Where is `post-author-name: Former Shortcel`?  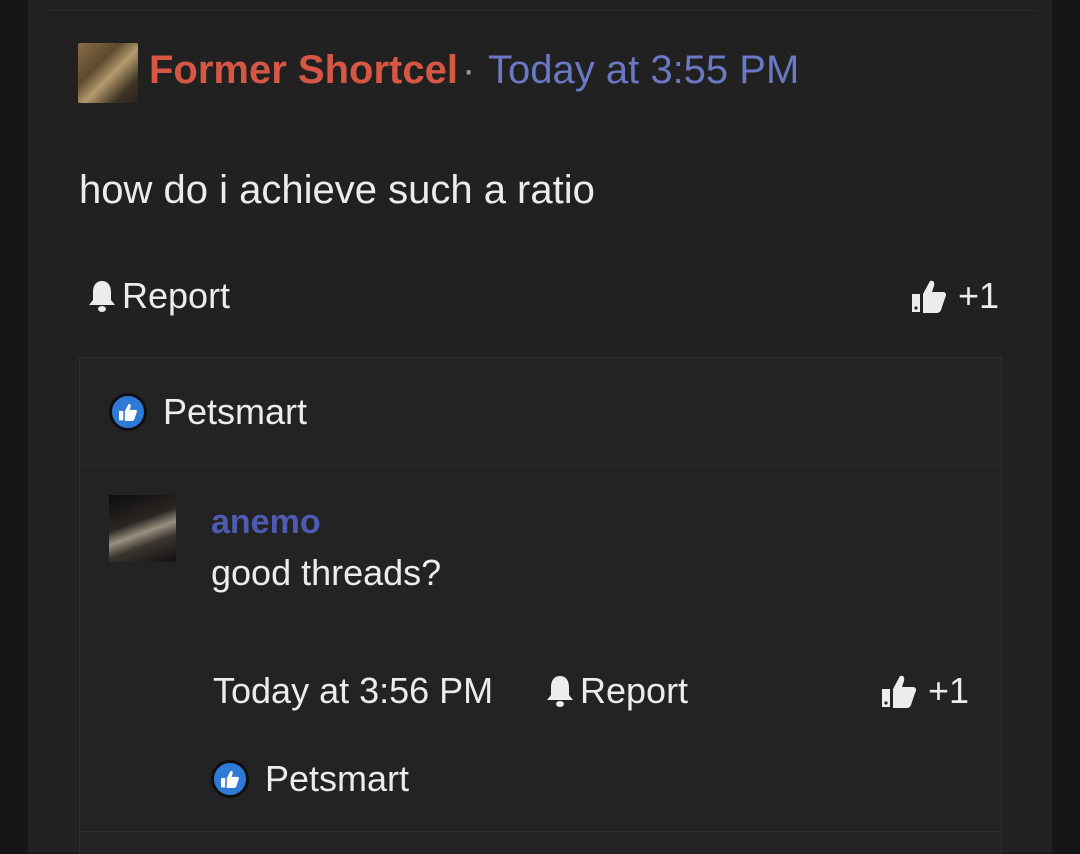
post-author-name: Former Shortcel is located at coordinates (303, 70).